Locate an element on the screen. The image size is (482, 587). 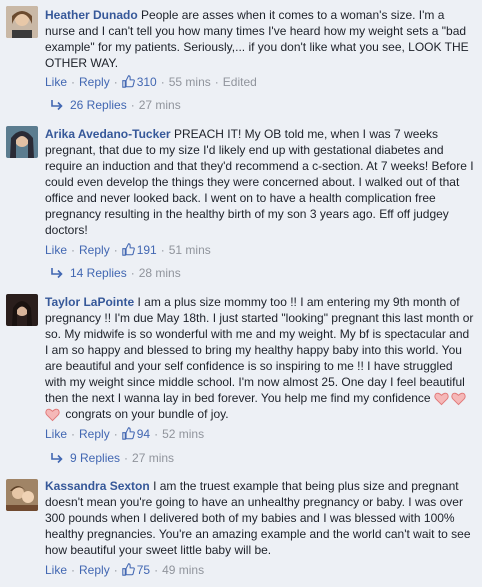
timestamp: 55 mins is located at coordinates (190, 82).